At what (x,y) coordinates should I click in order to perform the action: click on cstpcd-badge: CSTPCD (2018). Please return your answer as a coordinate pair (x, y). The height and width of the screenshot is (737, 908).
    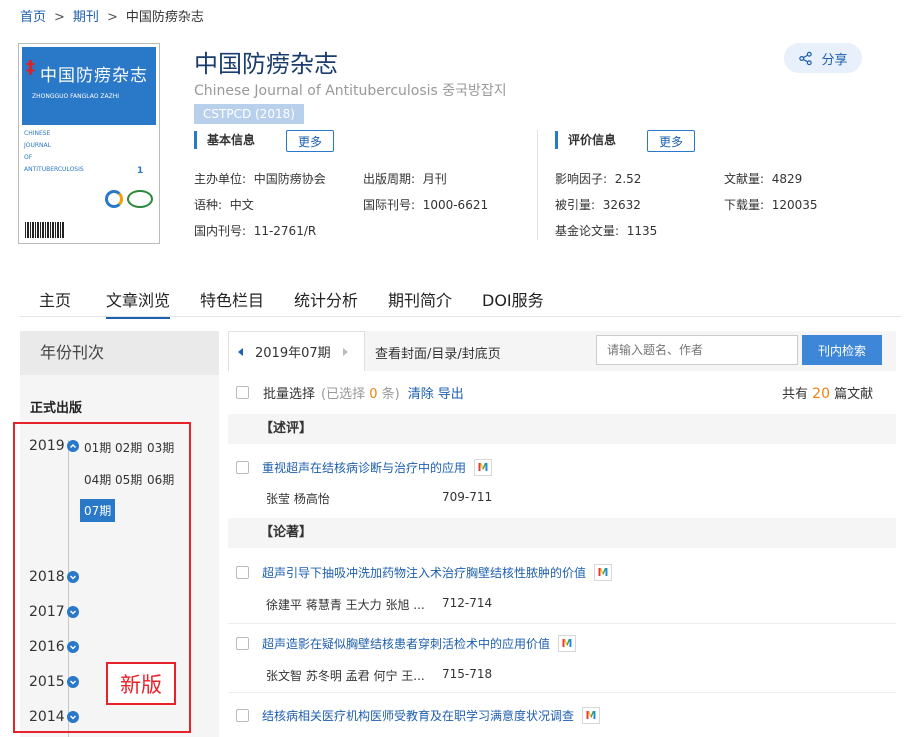
    Looking at the image, I should click on (249, 114).